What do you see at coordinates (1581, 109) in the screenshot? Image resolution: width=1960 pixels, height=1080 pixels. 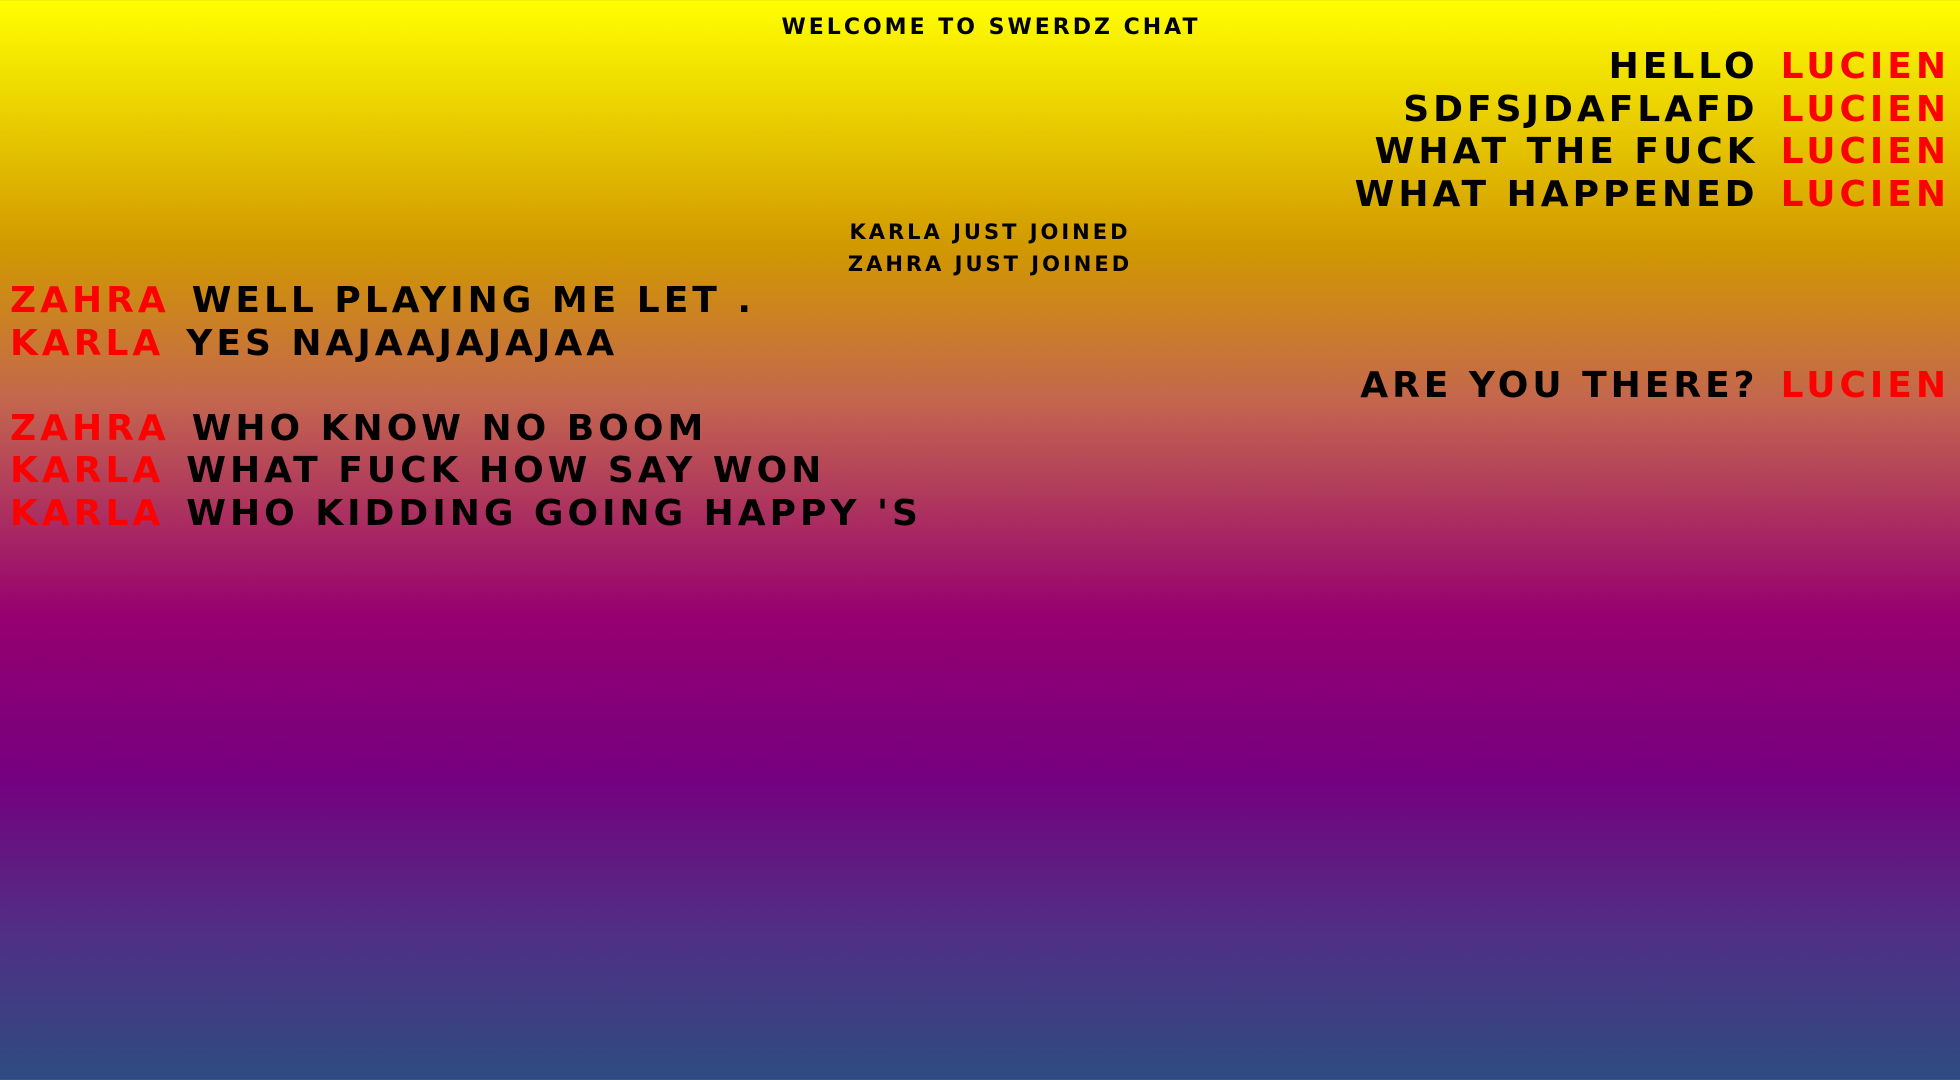 I see `message-text: SDFSJDAFLAFD` at bounding box center [1581, 109].